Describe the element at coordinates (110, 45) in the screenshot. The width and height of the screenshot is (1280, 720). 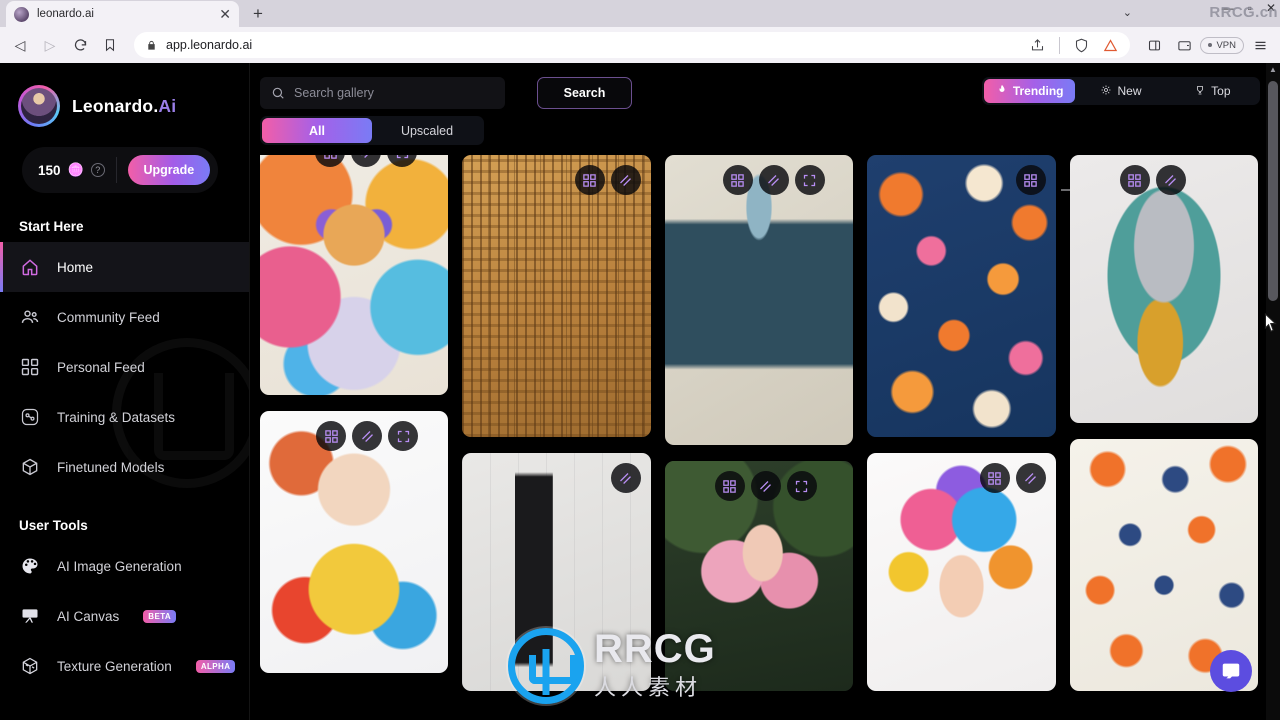
I see `bookmark-icon` at that location.